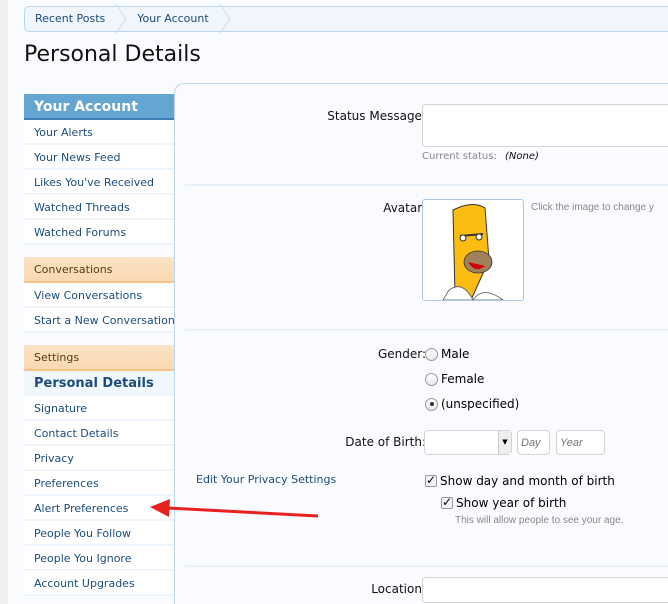 This screenshot has width=668, height=604. What do you see at coordinates (376, 116) in the screenshot?
I see `status-label: Status Message:` at bounding box center [376, 116].